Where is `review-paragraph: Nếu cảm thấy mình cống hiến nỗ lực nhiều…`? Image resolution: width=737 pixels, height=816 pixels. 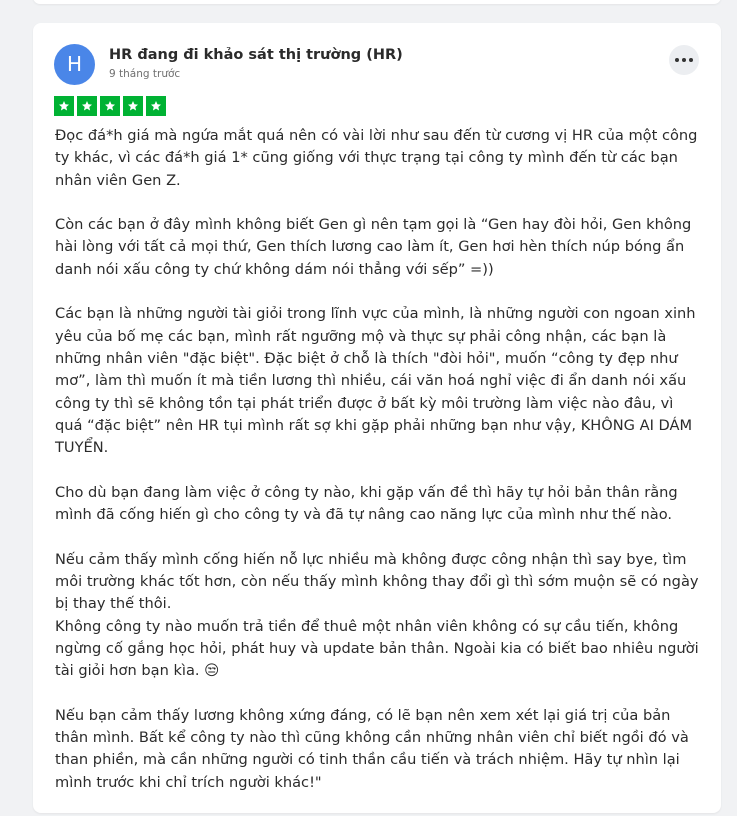
review-paragraph: Nếu cảm thấy mình cống hiến nỗ lực nhiều… is located at coordinates (377, 581).